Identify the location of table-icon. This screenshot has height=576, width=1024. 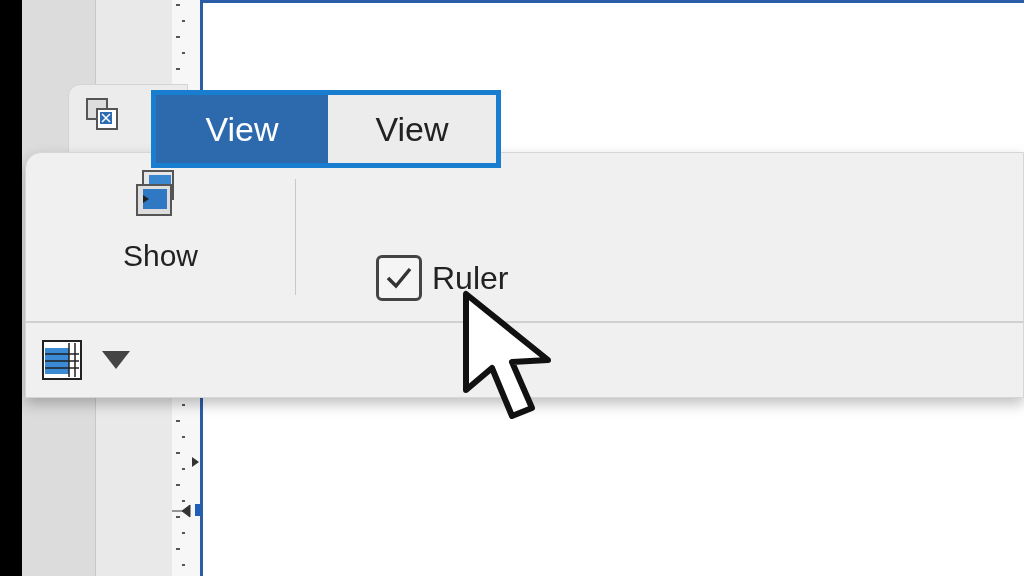
(62, 360).